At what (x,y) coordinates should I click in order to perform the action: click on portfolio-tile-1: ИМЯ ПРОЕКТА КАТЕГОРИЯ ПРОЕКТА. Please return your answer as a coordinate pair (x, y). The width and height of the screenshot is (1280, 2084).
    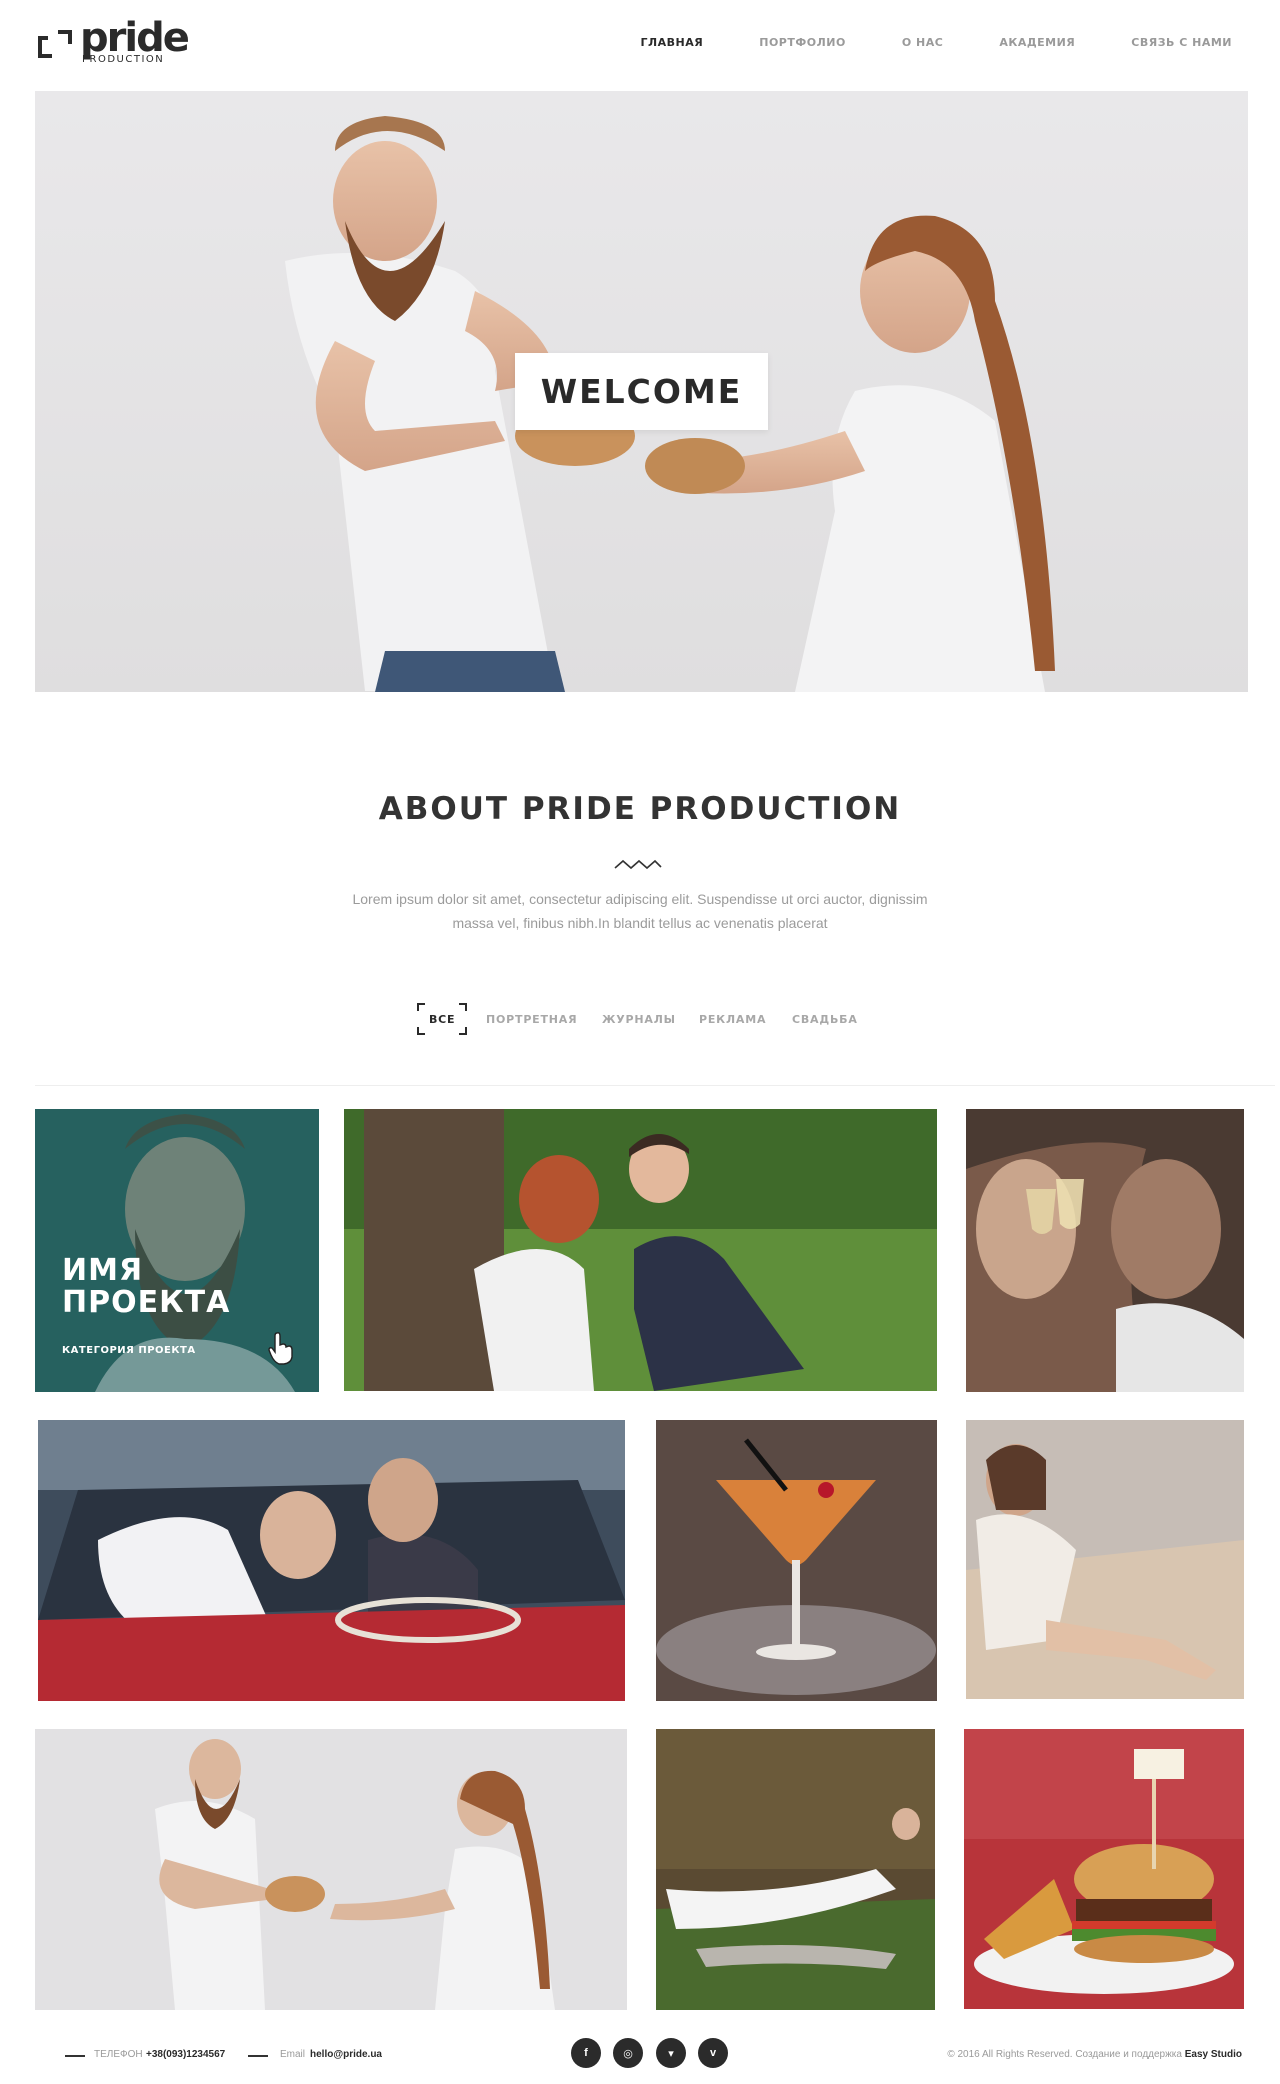
    Looking at the image, I should click on (177, 1250).